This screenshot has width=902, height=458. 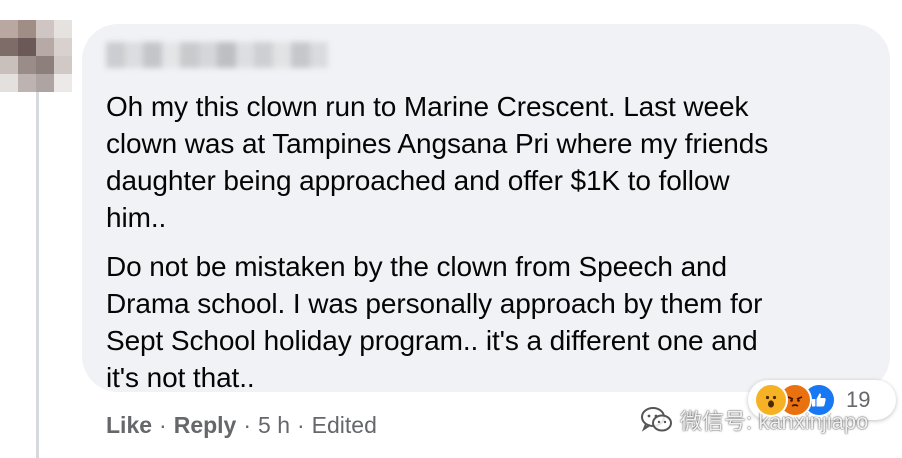 What do you see at coordinates (274, 425) in the screenshot?
I see `timestamp: 5 h` at bounding box center [274, 425].